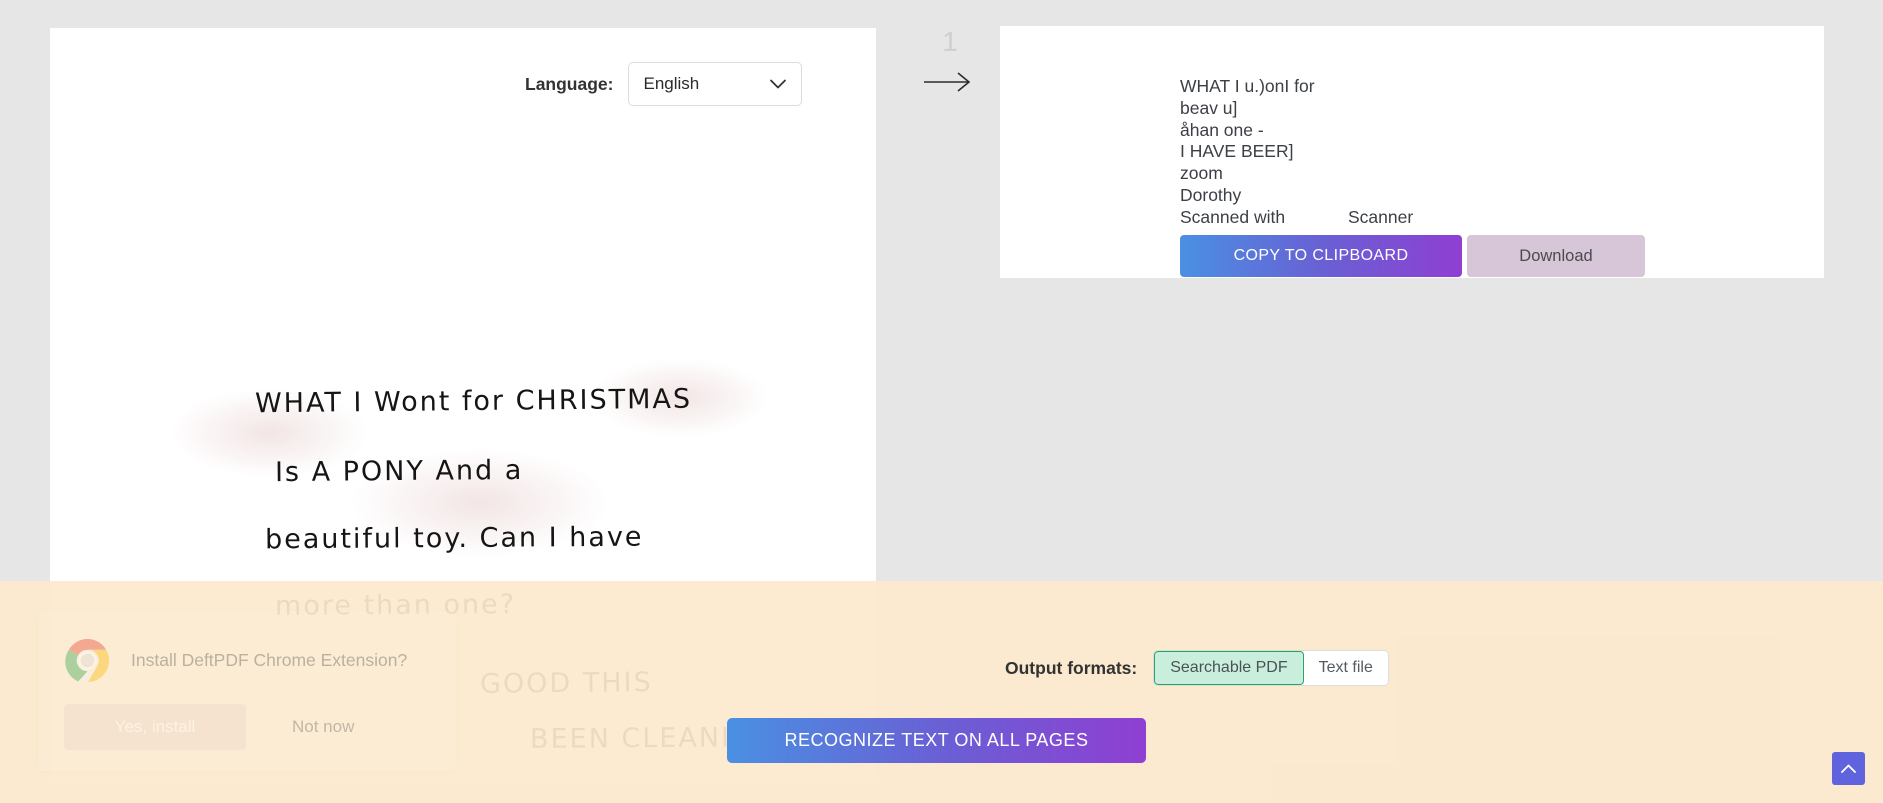 The width and height of the screenshot is (1883, 803). What do you see at coordinates (1071, 667) in the screenshot?
I see `output-formats-label: Output formats:` at bounding box center [1071, 667].